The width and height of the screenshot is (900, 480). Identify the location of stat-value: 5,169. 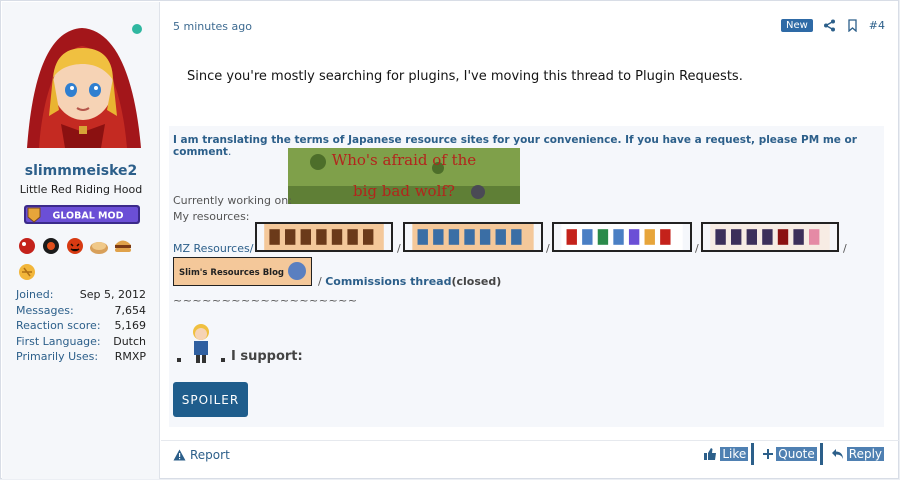
(130, 325).